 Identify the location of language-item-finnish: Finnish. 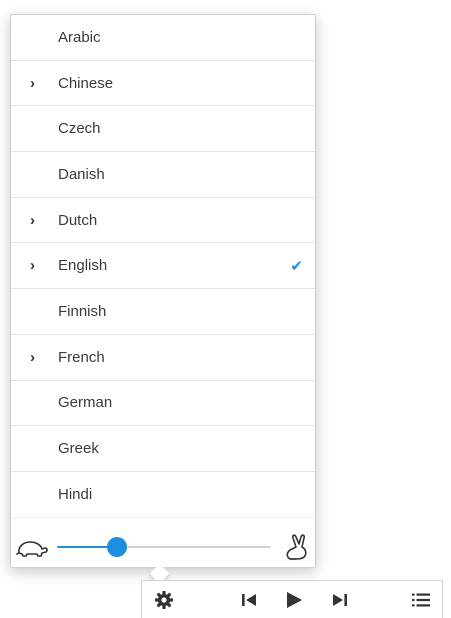
(163, 312).